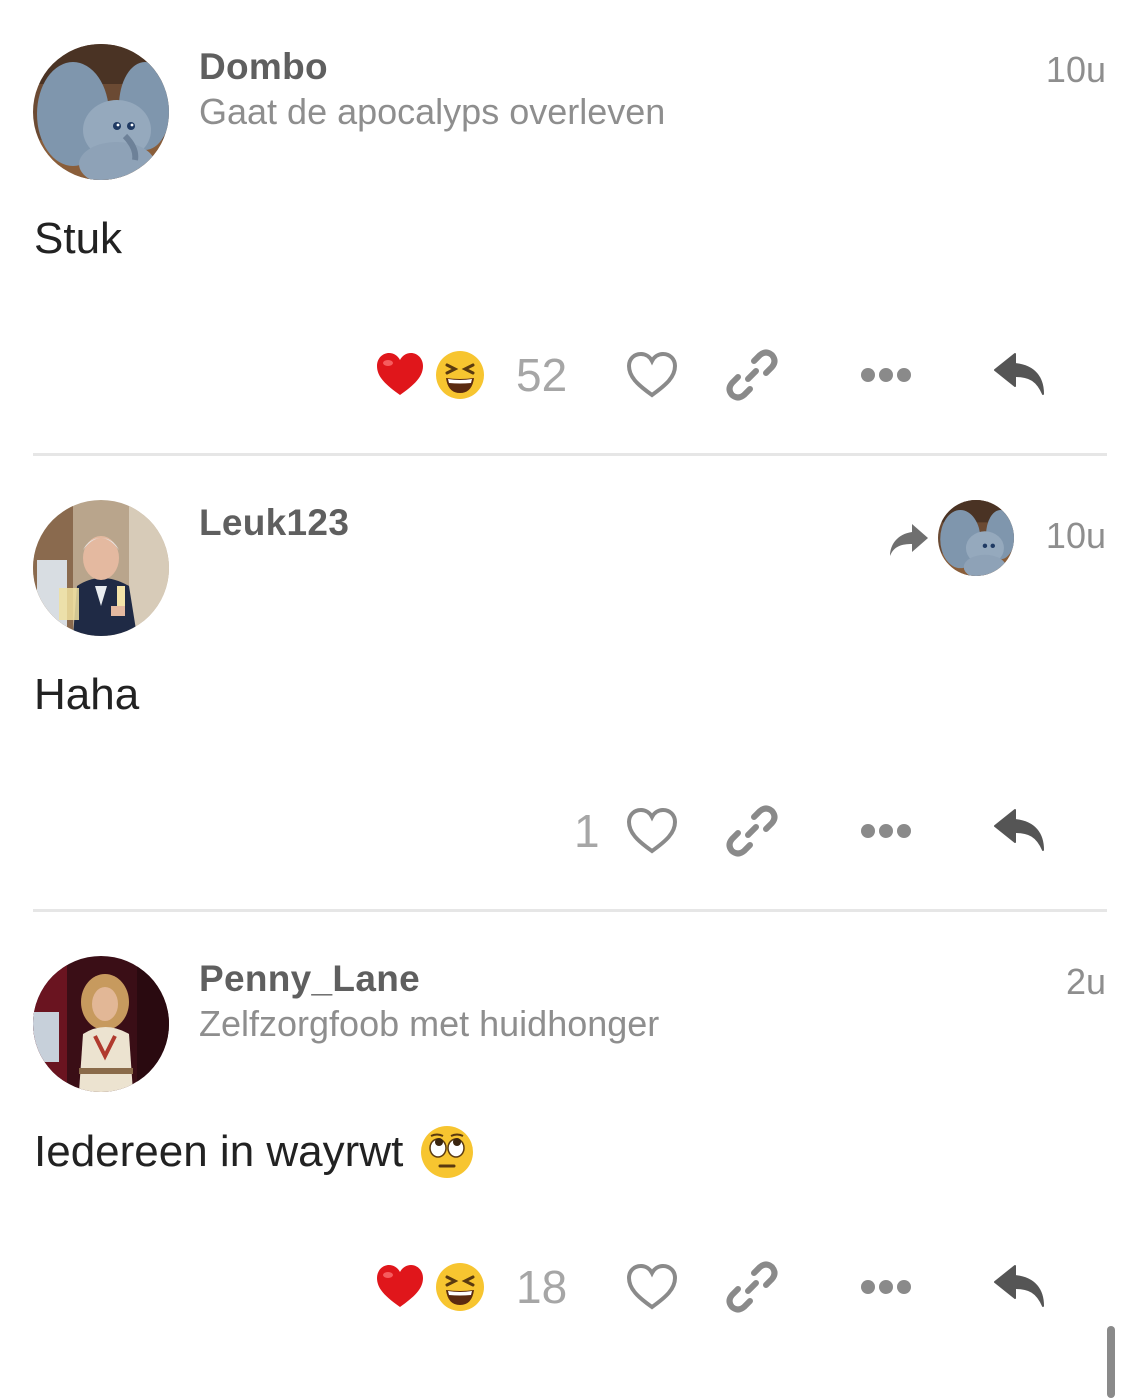  I want to click on post-body: Haha, so click(86, 695).